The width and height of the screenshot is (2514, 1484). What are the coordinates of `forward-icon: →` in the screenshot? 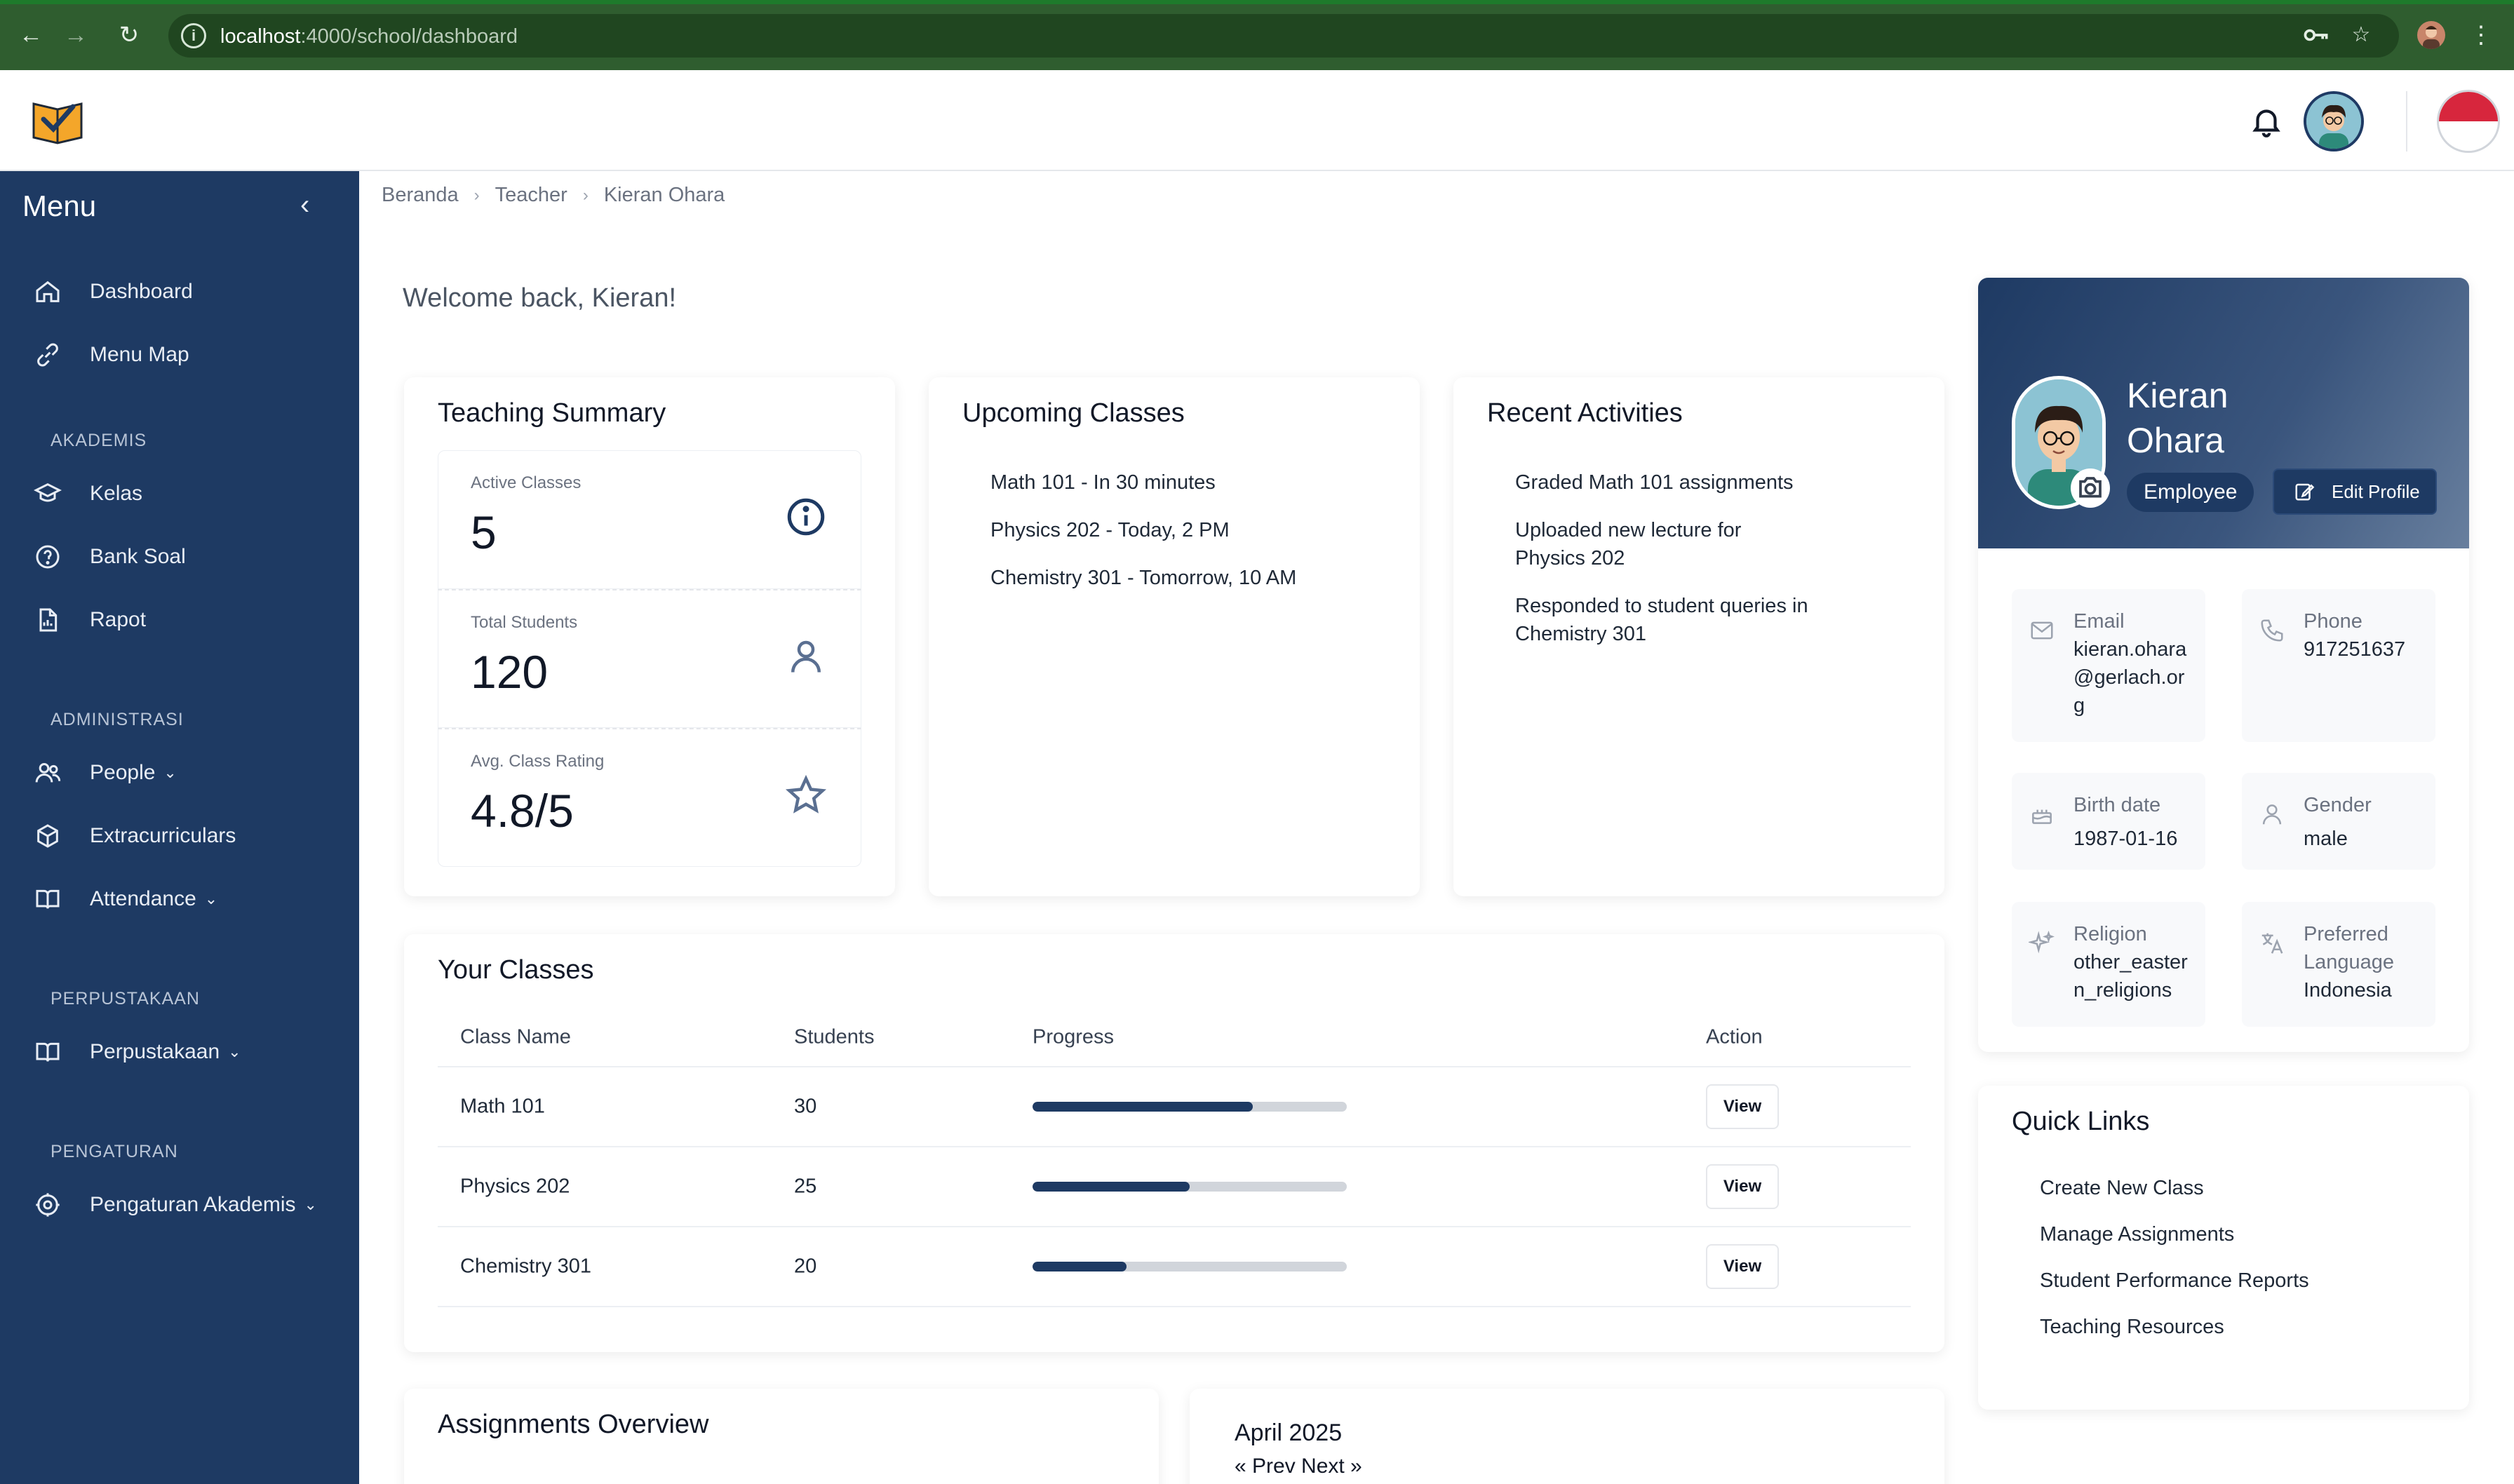 It's located at (76, 35).